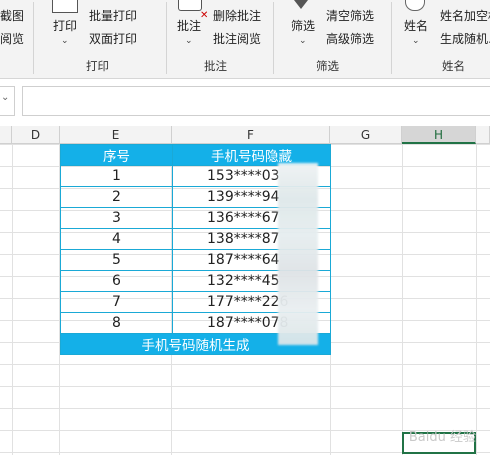 This screenshot has width=490, height=455. What do you see at coordinates (6, 135) in the screenshot?
I see `select-all-corner` at bounding box center [6, 135].